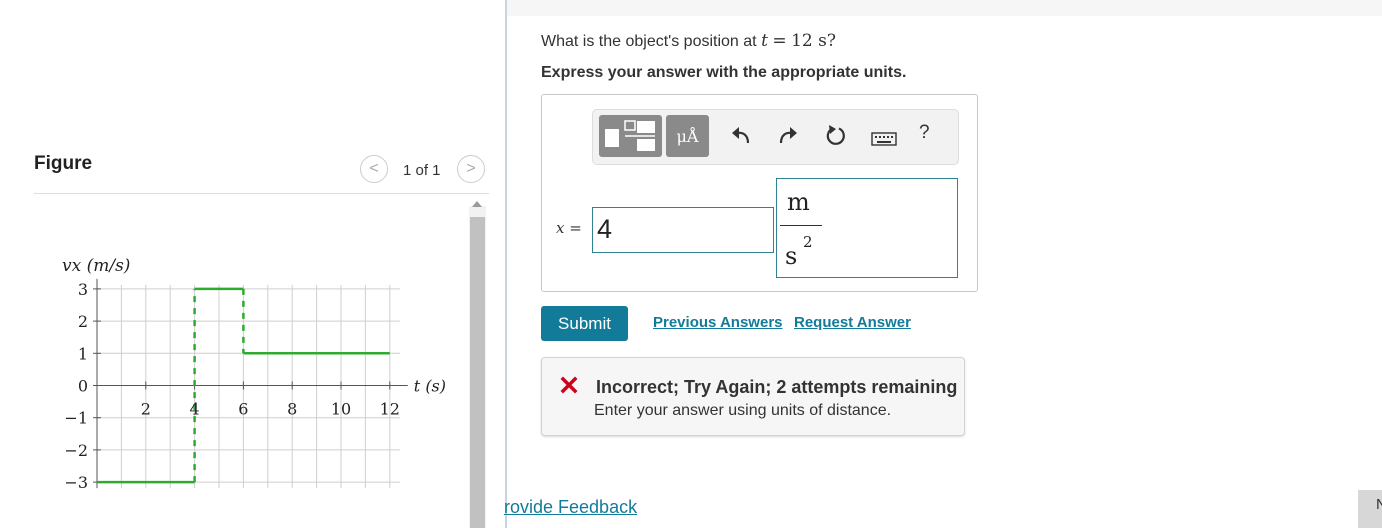 This screenshot has width=1382, height=528. Describe the element at coordinates (813, 41) in the screenshot. I see `question-value: 12 s?` at that location.